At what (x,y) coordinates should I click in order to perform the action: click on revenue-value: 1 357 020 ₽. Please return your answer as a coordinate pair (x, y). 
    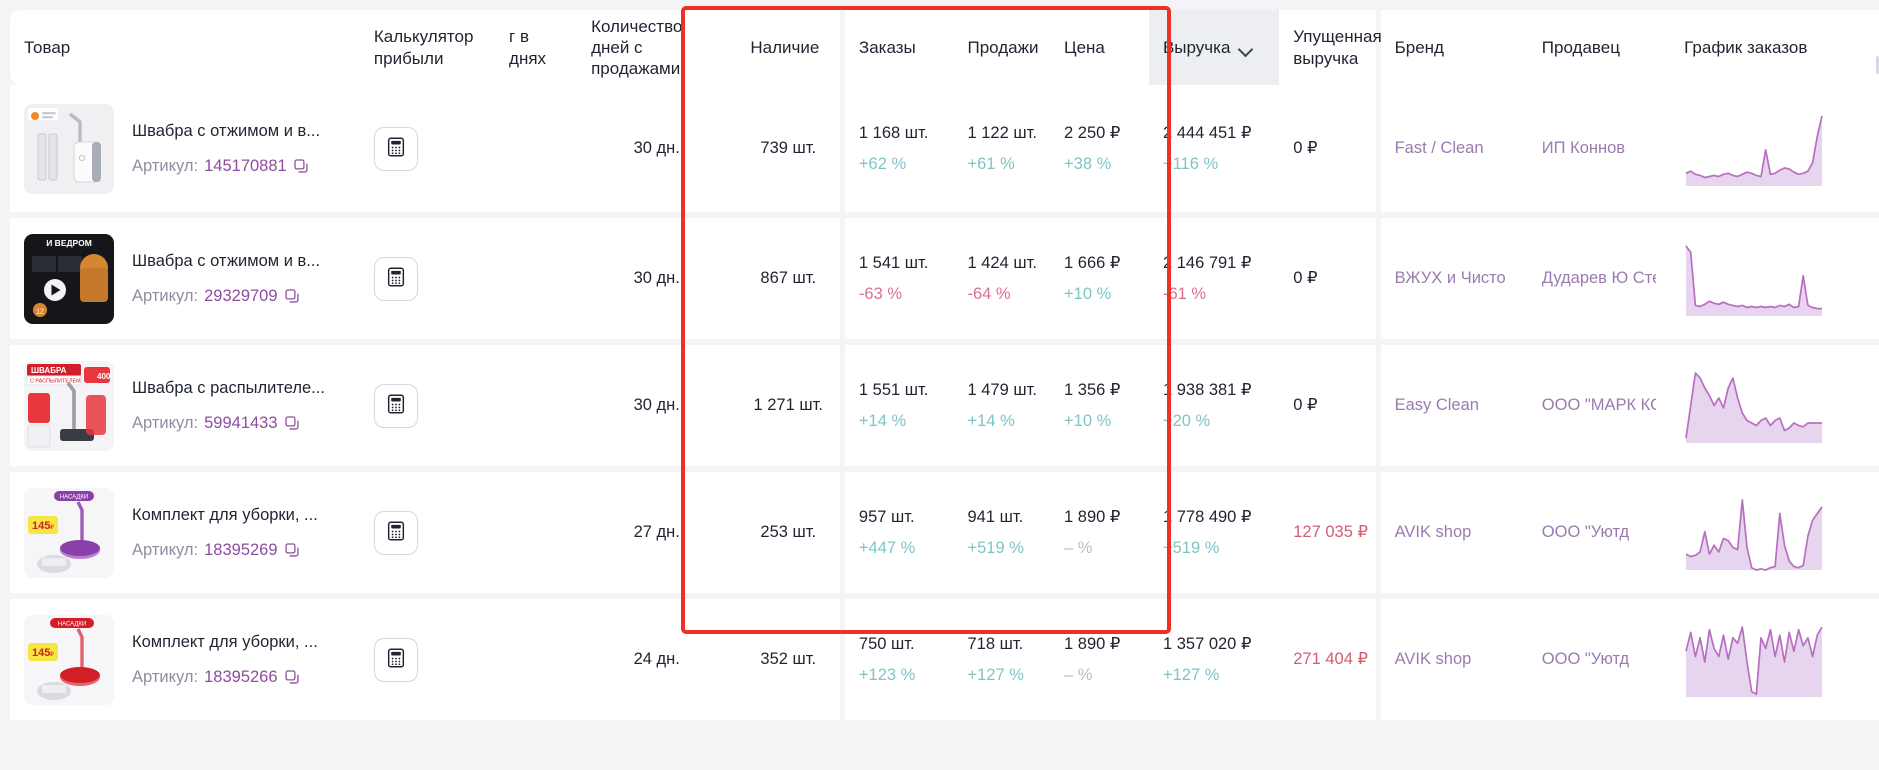
    Looking at the image, I should click on (1207, 643).